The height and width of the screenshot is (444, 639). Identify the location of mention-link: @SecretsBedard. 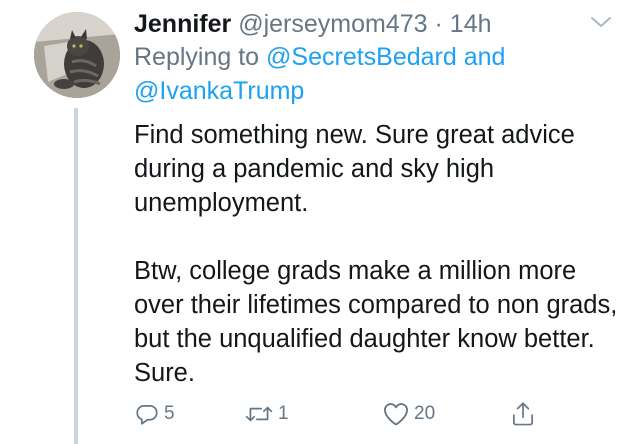
(361, 57).